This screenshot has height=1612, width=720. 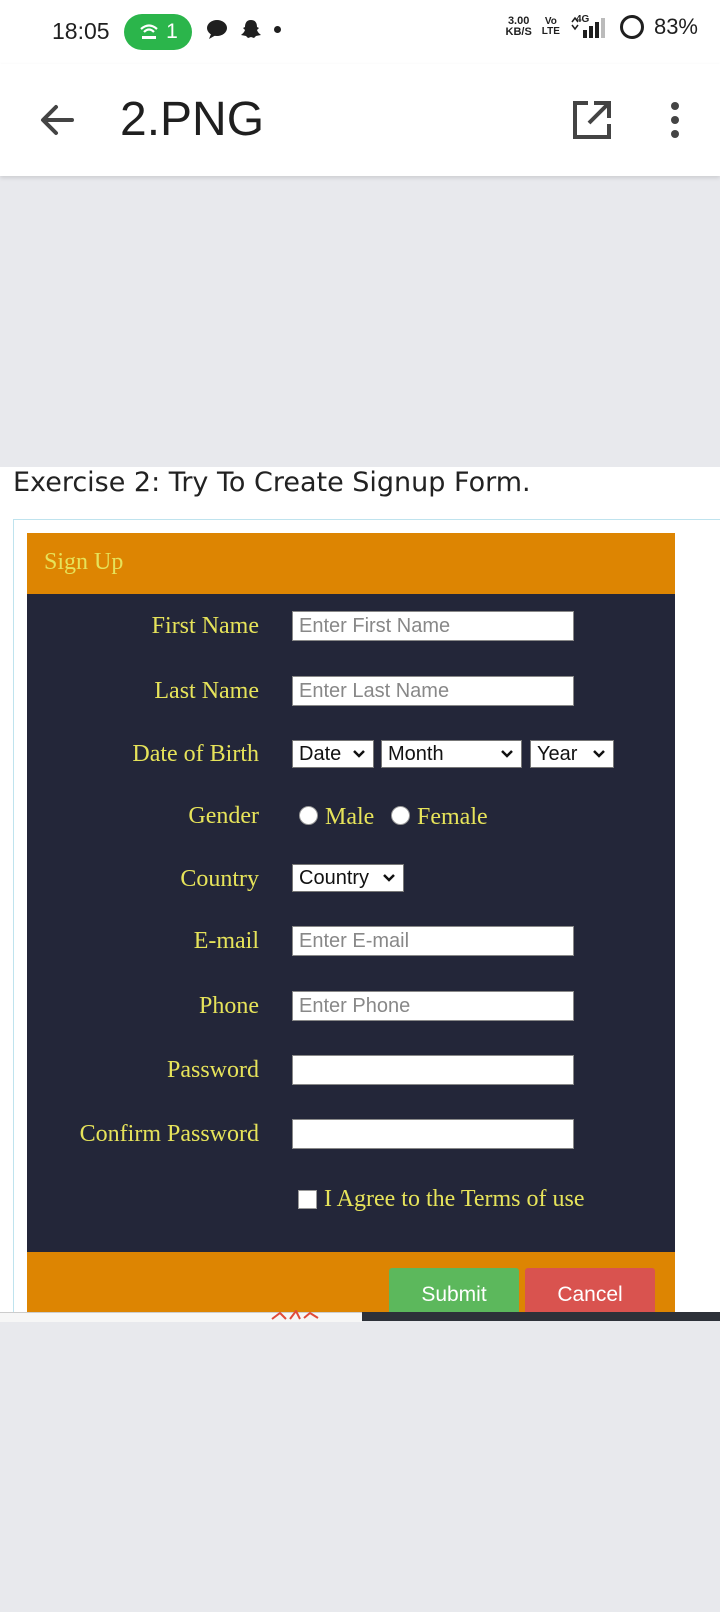 What do you see at coordinates (360, 32) in the screenshot?
I see `status-bar: 18:05 1 3.00 KB/S Vo LTE 4G 83%` at bounding box center [360, 32].